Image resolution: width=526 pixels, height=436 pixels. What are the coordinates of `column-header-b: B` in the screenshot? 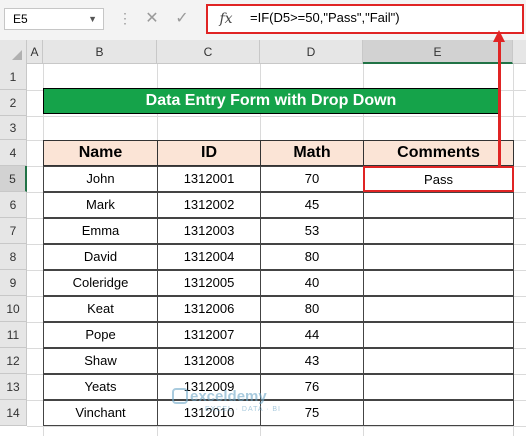 It's located at (100, 52).